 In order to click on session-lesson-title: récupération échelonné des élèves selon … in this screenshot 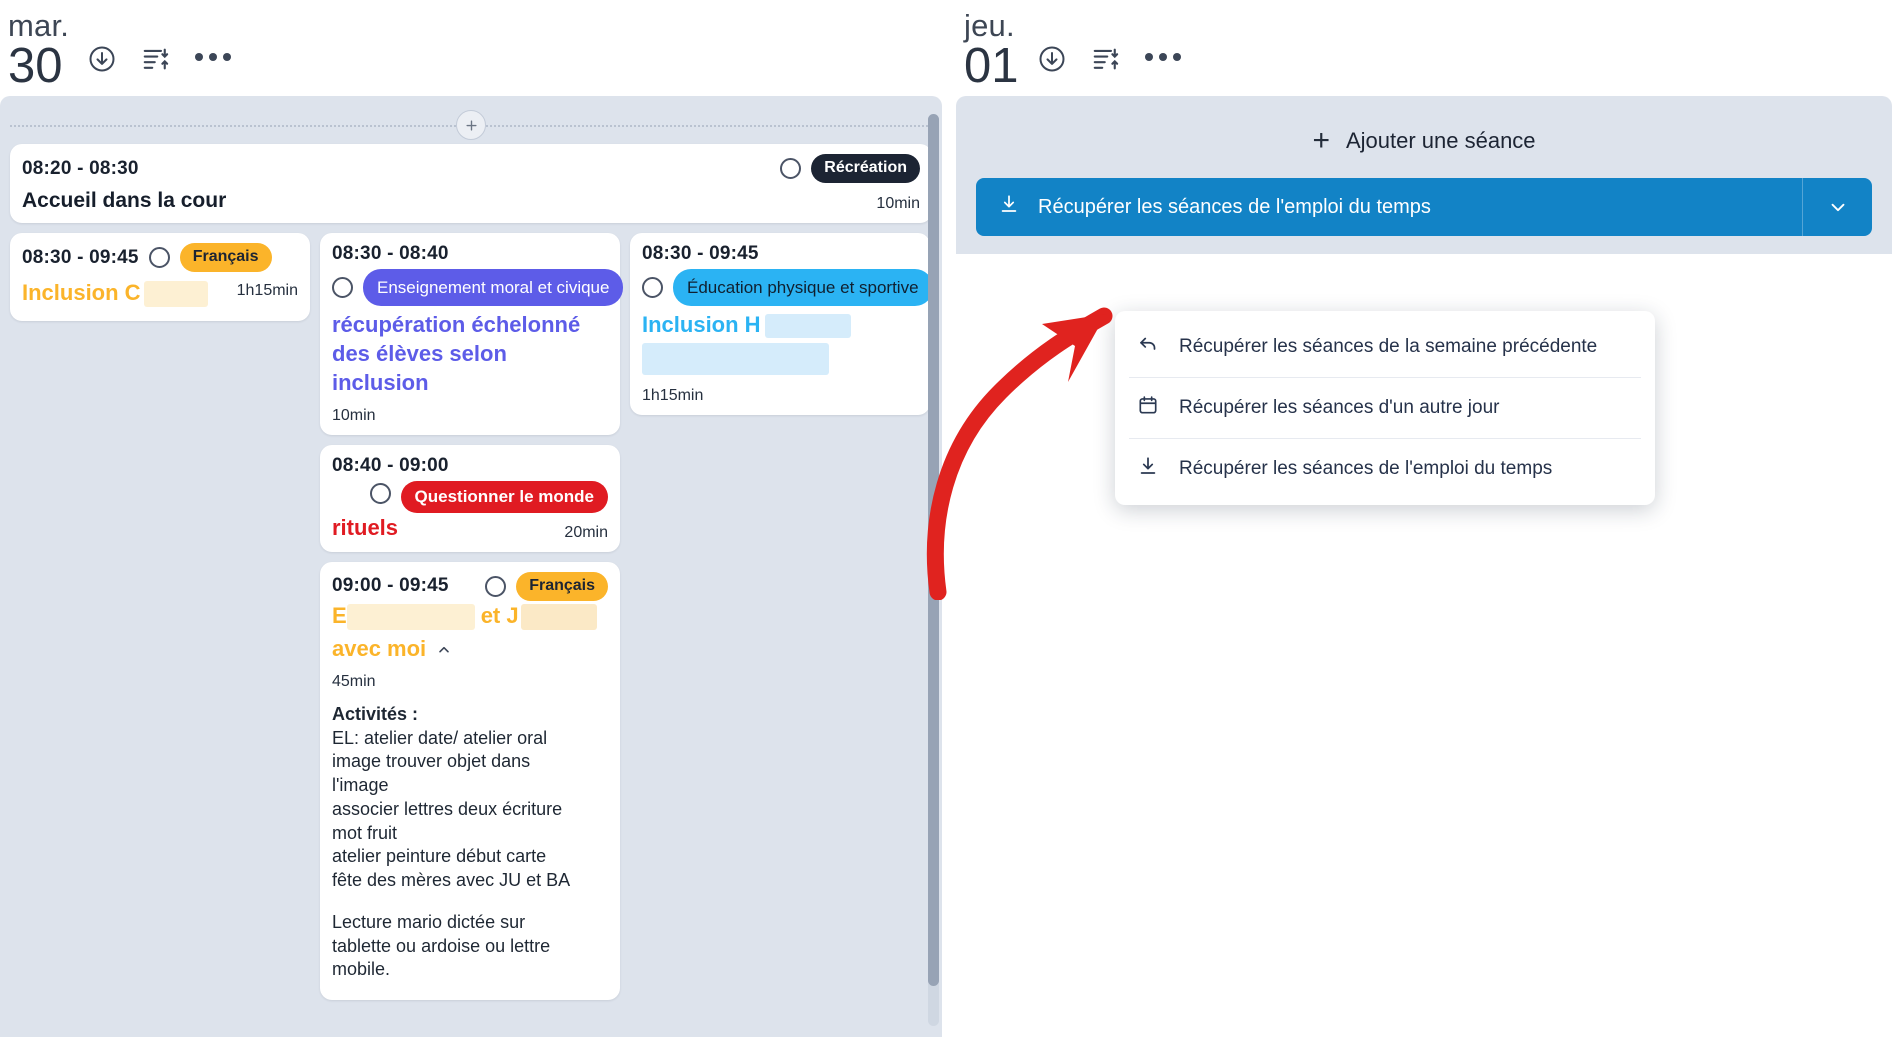, I will do `click(456, 354)`.